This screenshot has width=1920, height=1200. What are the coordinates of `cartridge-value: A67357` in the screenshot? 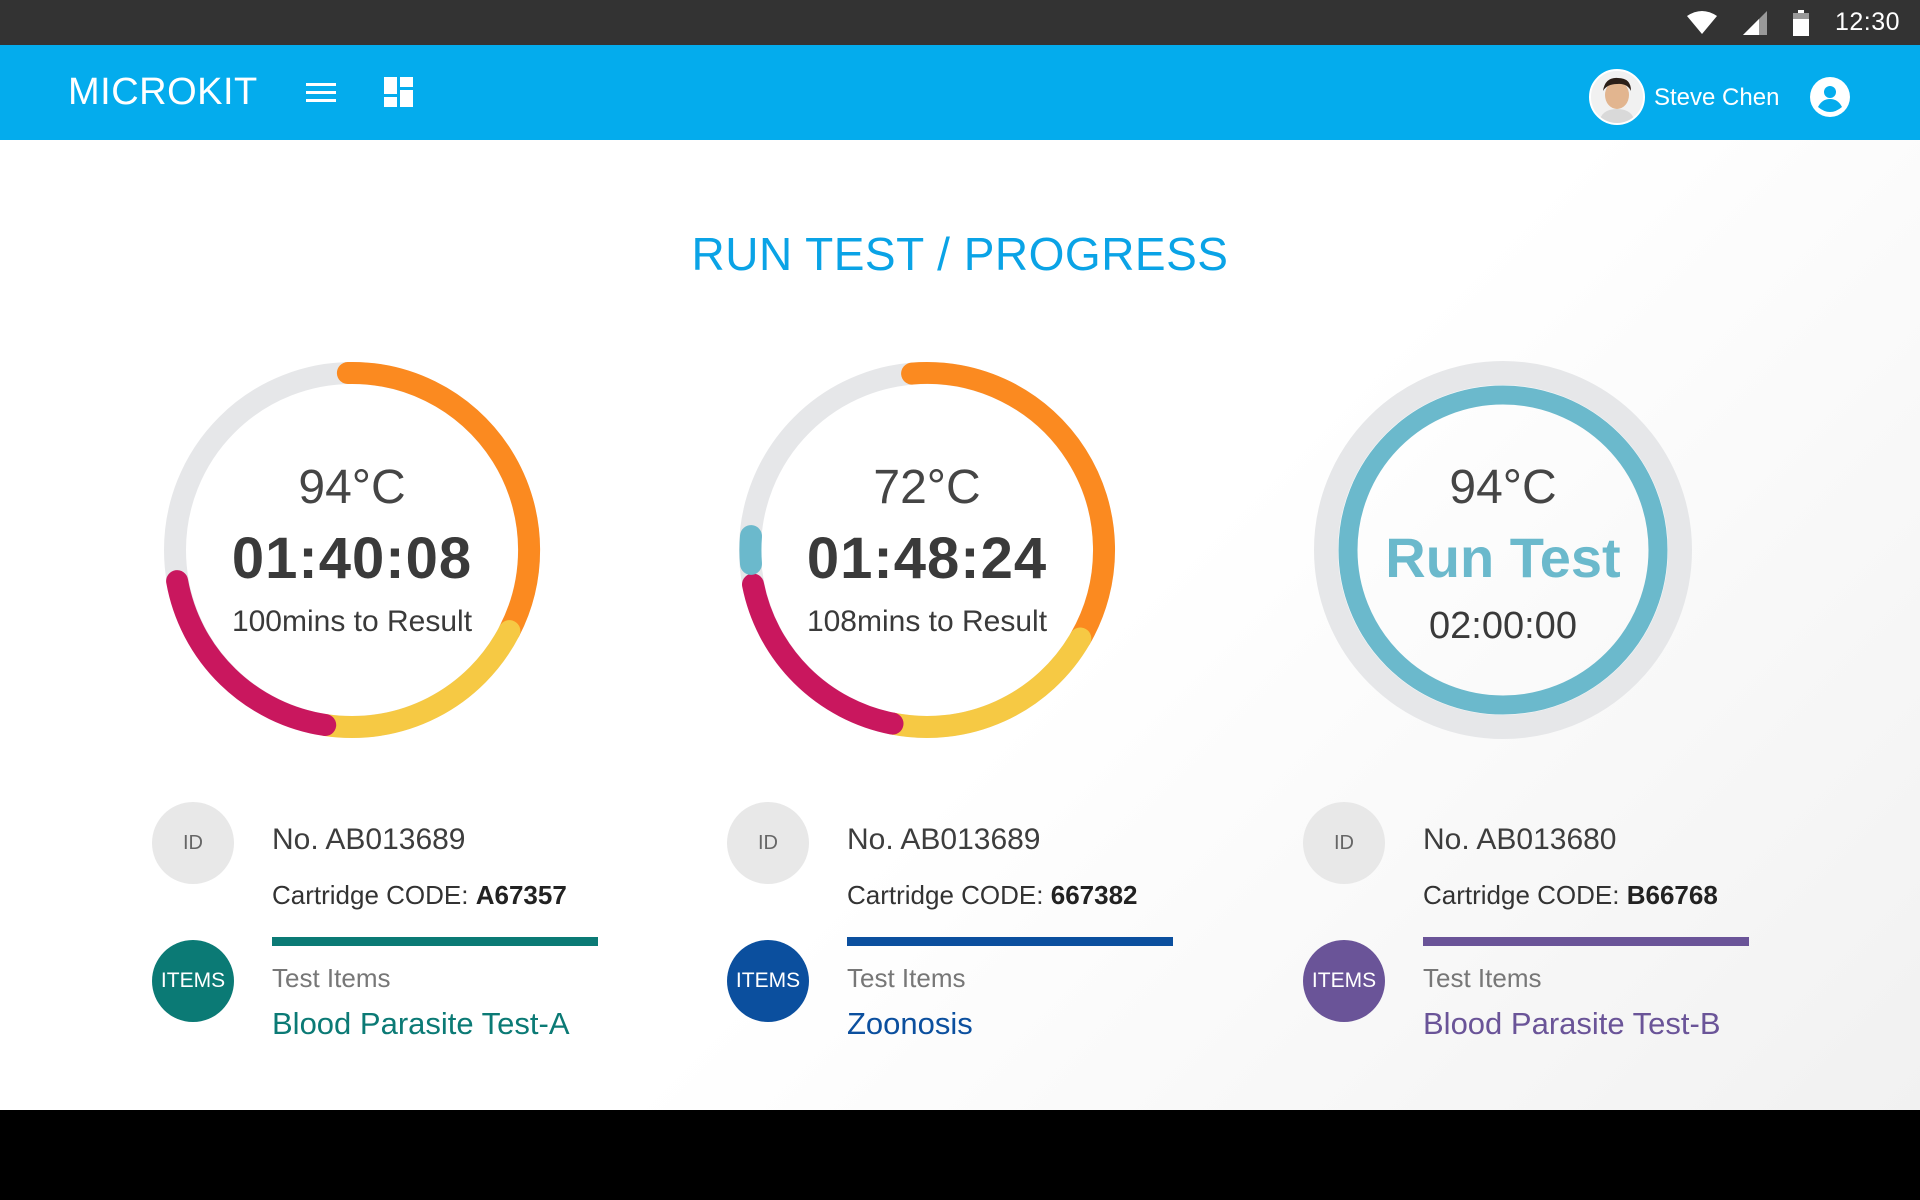 It's located at (521, 895).